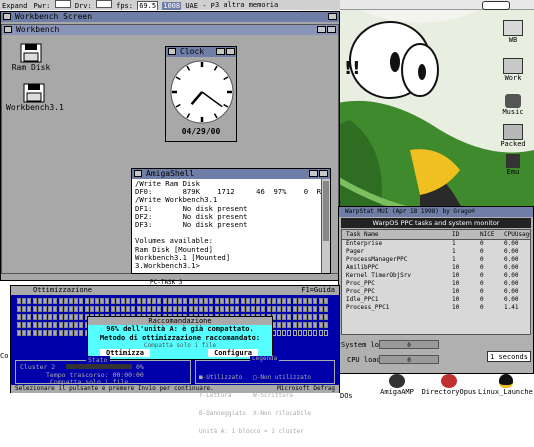 The height and width of the screenshot is (447, 534). I want to click on menu-widget, so click(496, 5).